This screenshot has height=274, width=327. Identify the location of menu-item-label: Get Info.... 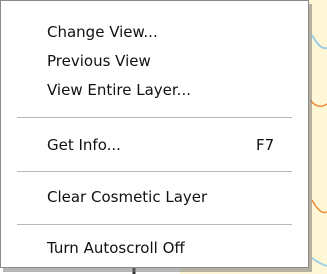
(84, 145).